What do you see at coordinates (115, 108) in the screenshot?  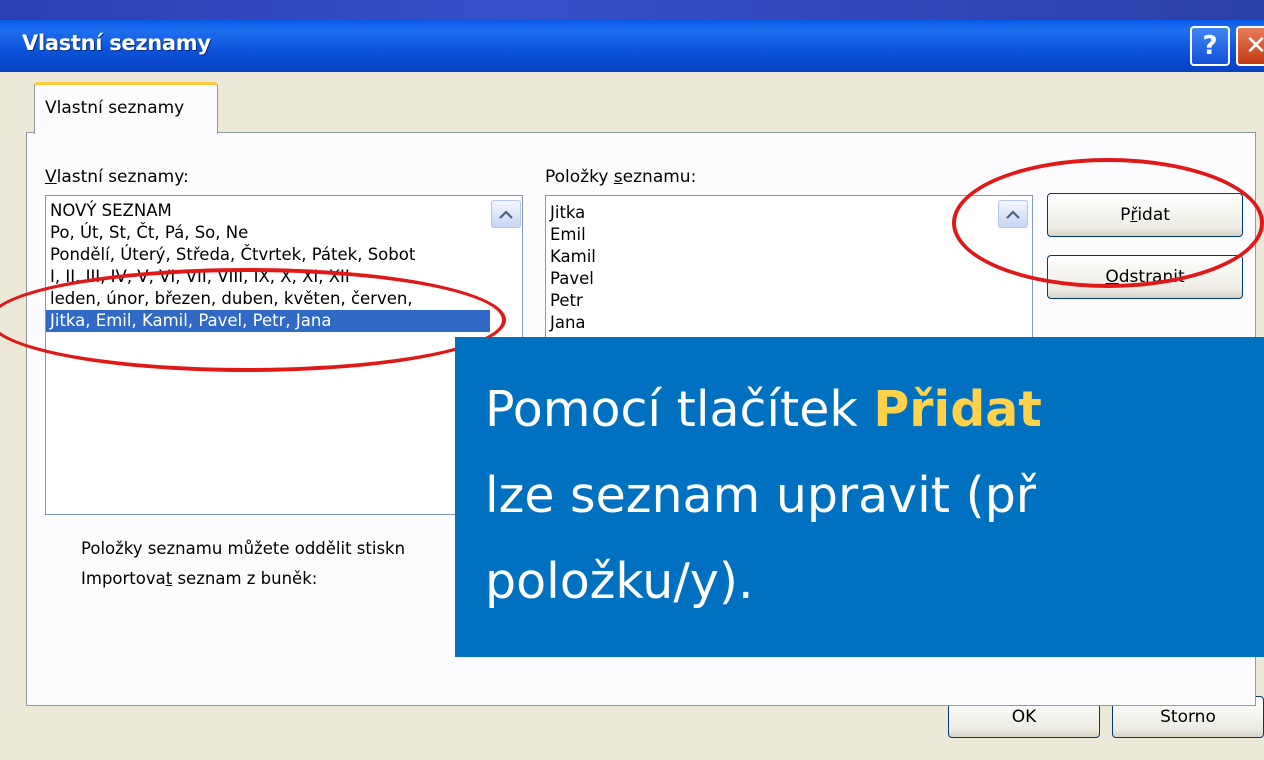 I see `tab-label: Vlastní seznamy` at bounding box center [115, 108].